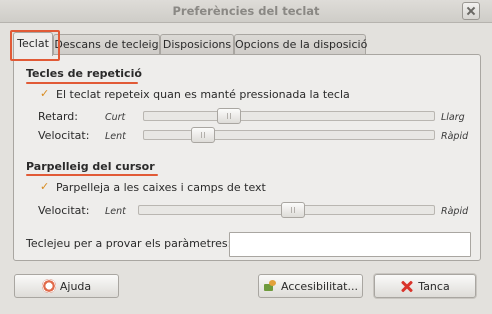 The width and height of the screenshot is (492, 314). What do you see at coordinates (350, 244) in the screenshot?
I see `test-input` at bounding box center [350, 244].